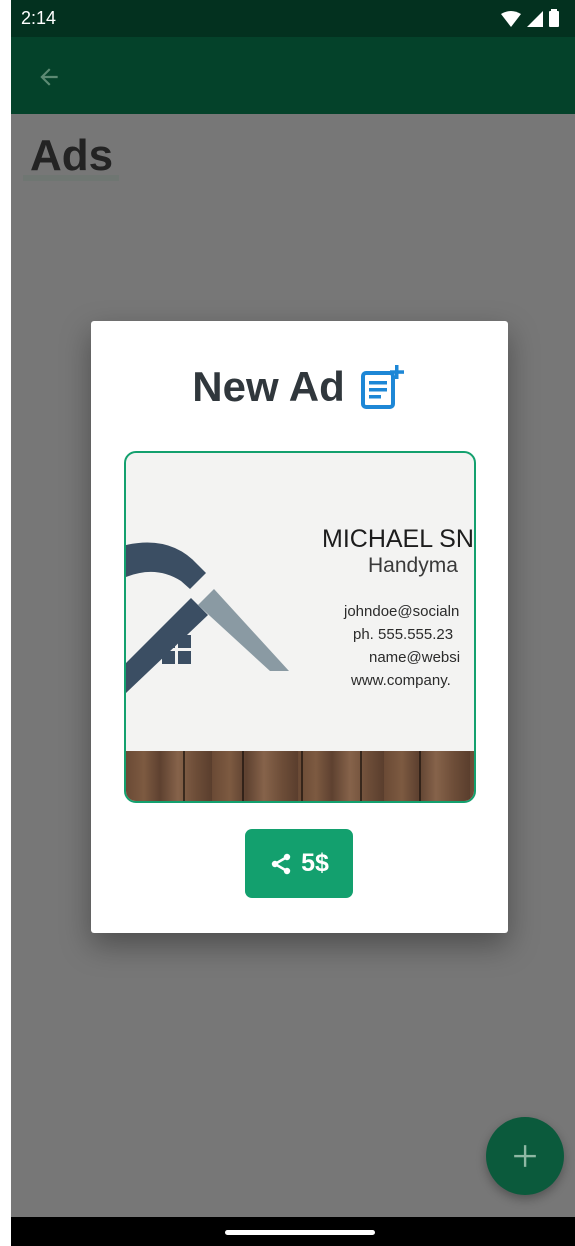 The height and width of the screenshot is (1246, 575). What do you see at coordinates (535, 19) in the screenshot?
I see `signal-icon` at bounding box center [535, 19].